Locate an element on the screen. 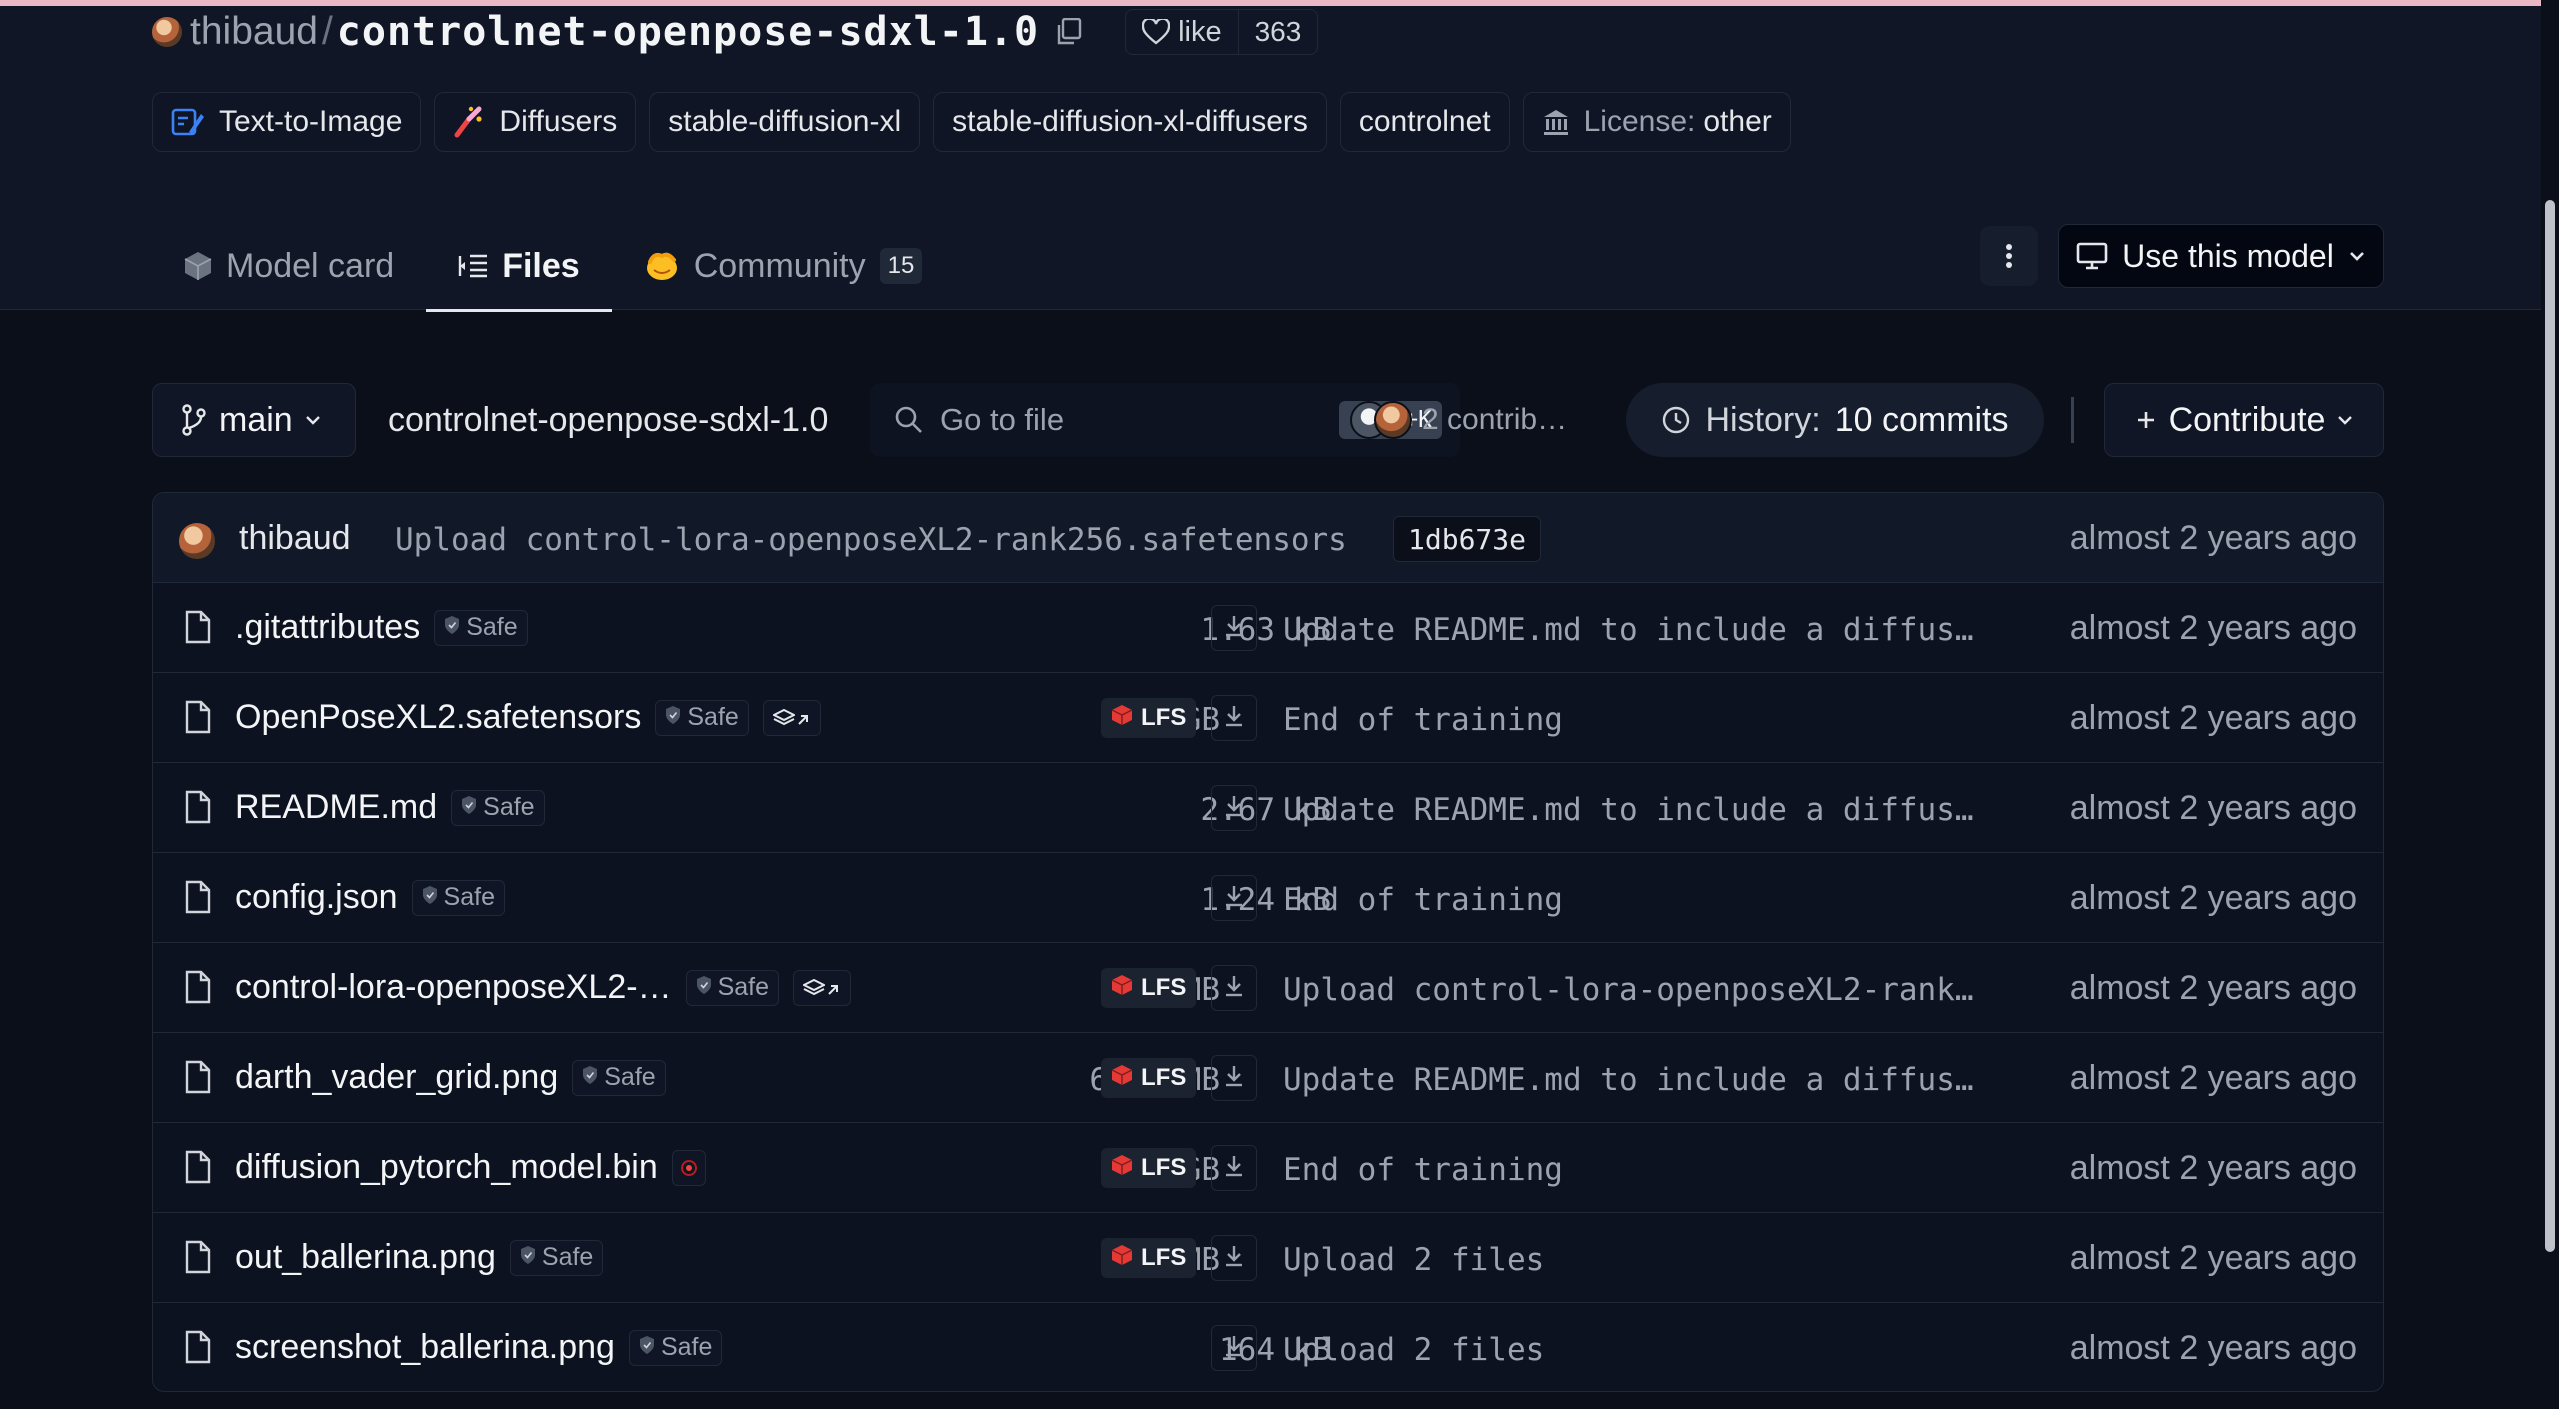 This screenshot has width=2559, height=1409. more-options-button is located at coordinates (2009, 256).